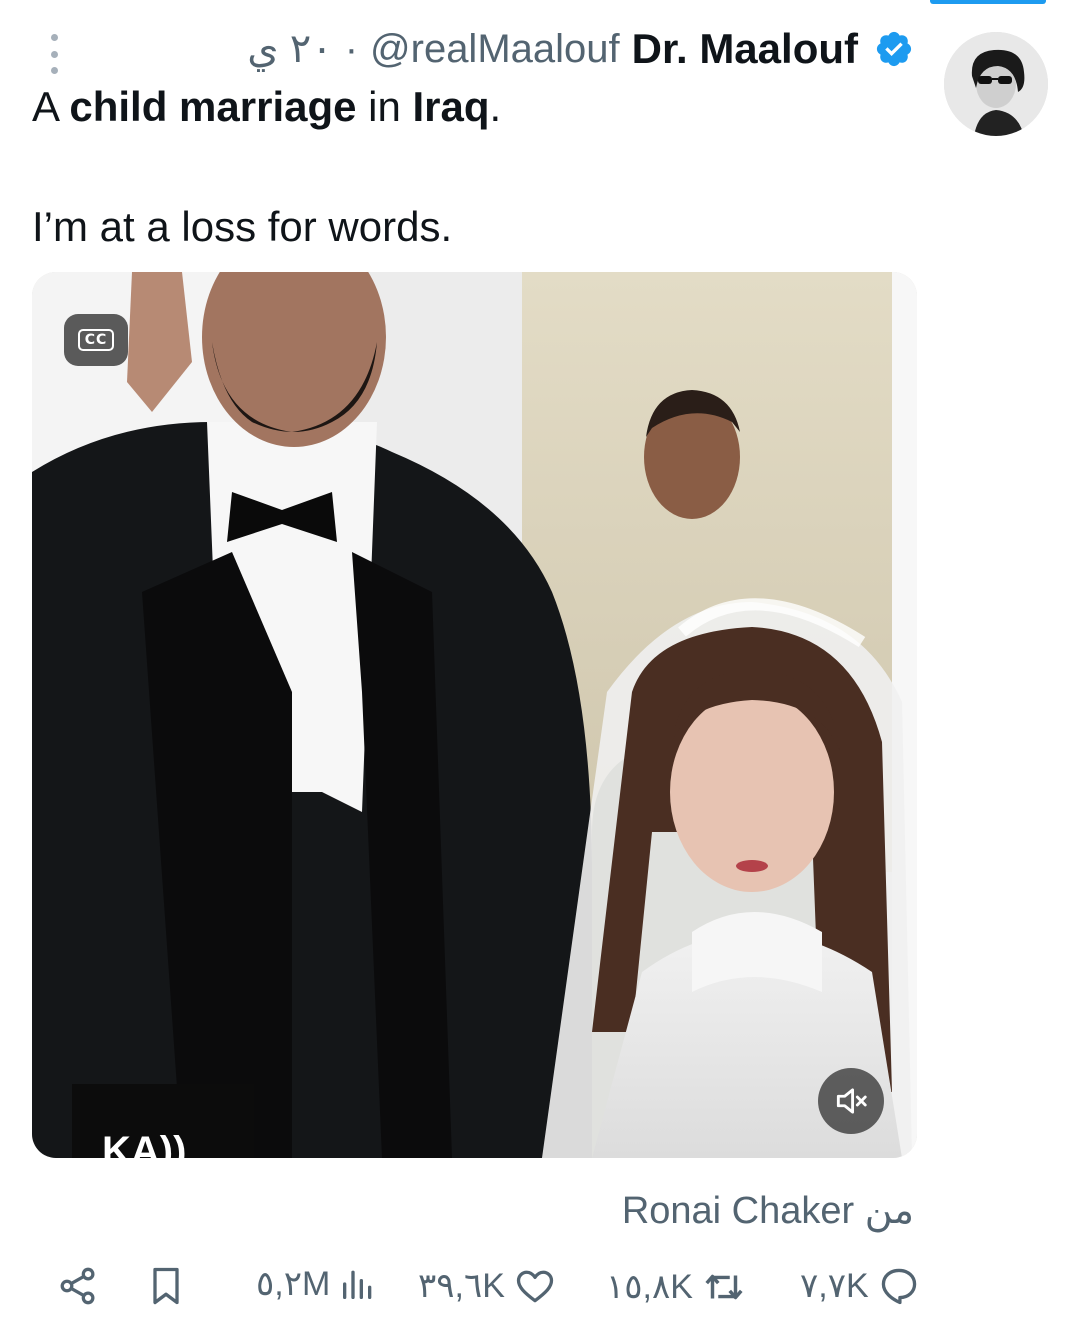 The image size is (1080, 1322). What do you see at coordinates (293, 1284) in the screenshot?
I see `views-count: ٥,٢M` at bounding box center [293, 1284].